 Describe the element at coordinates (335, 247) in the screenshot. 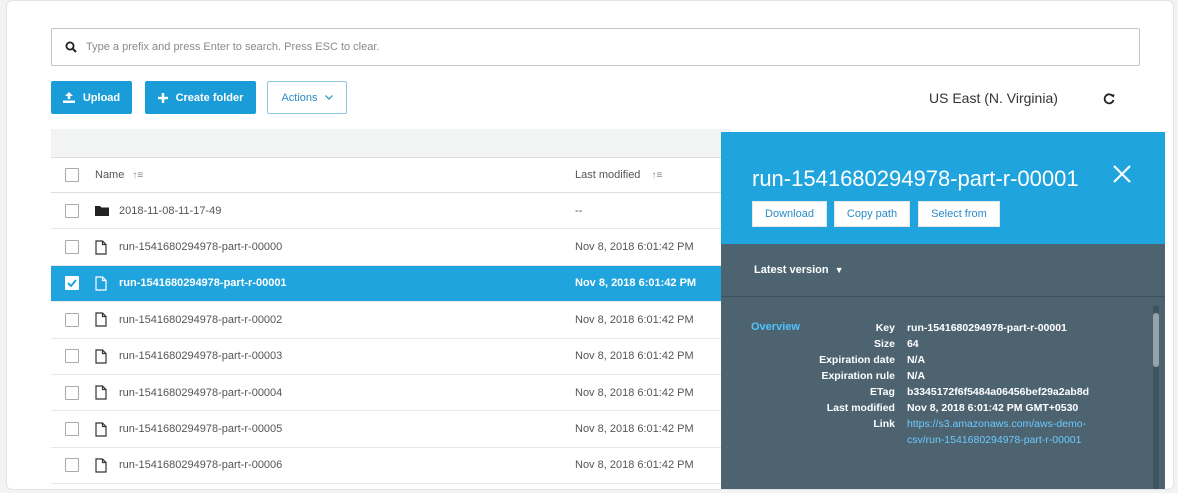

I see `name-cell: run-1541680294978-part-r-00000` at that location.